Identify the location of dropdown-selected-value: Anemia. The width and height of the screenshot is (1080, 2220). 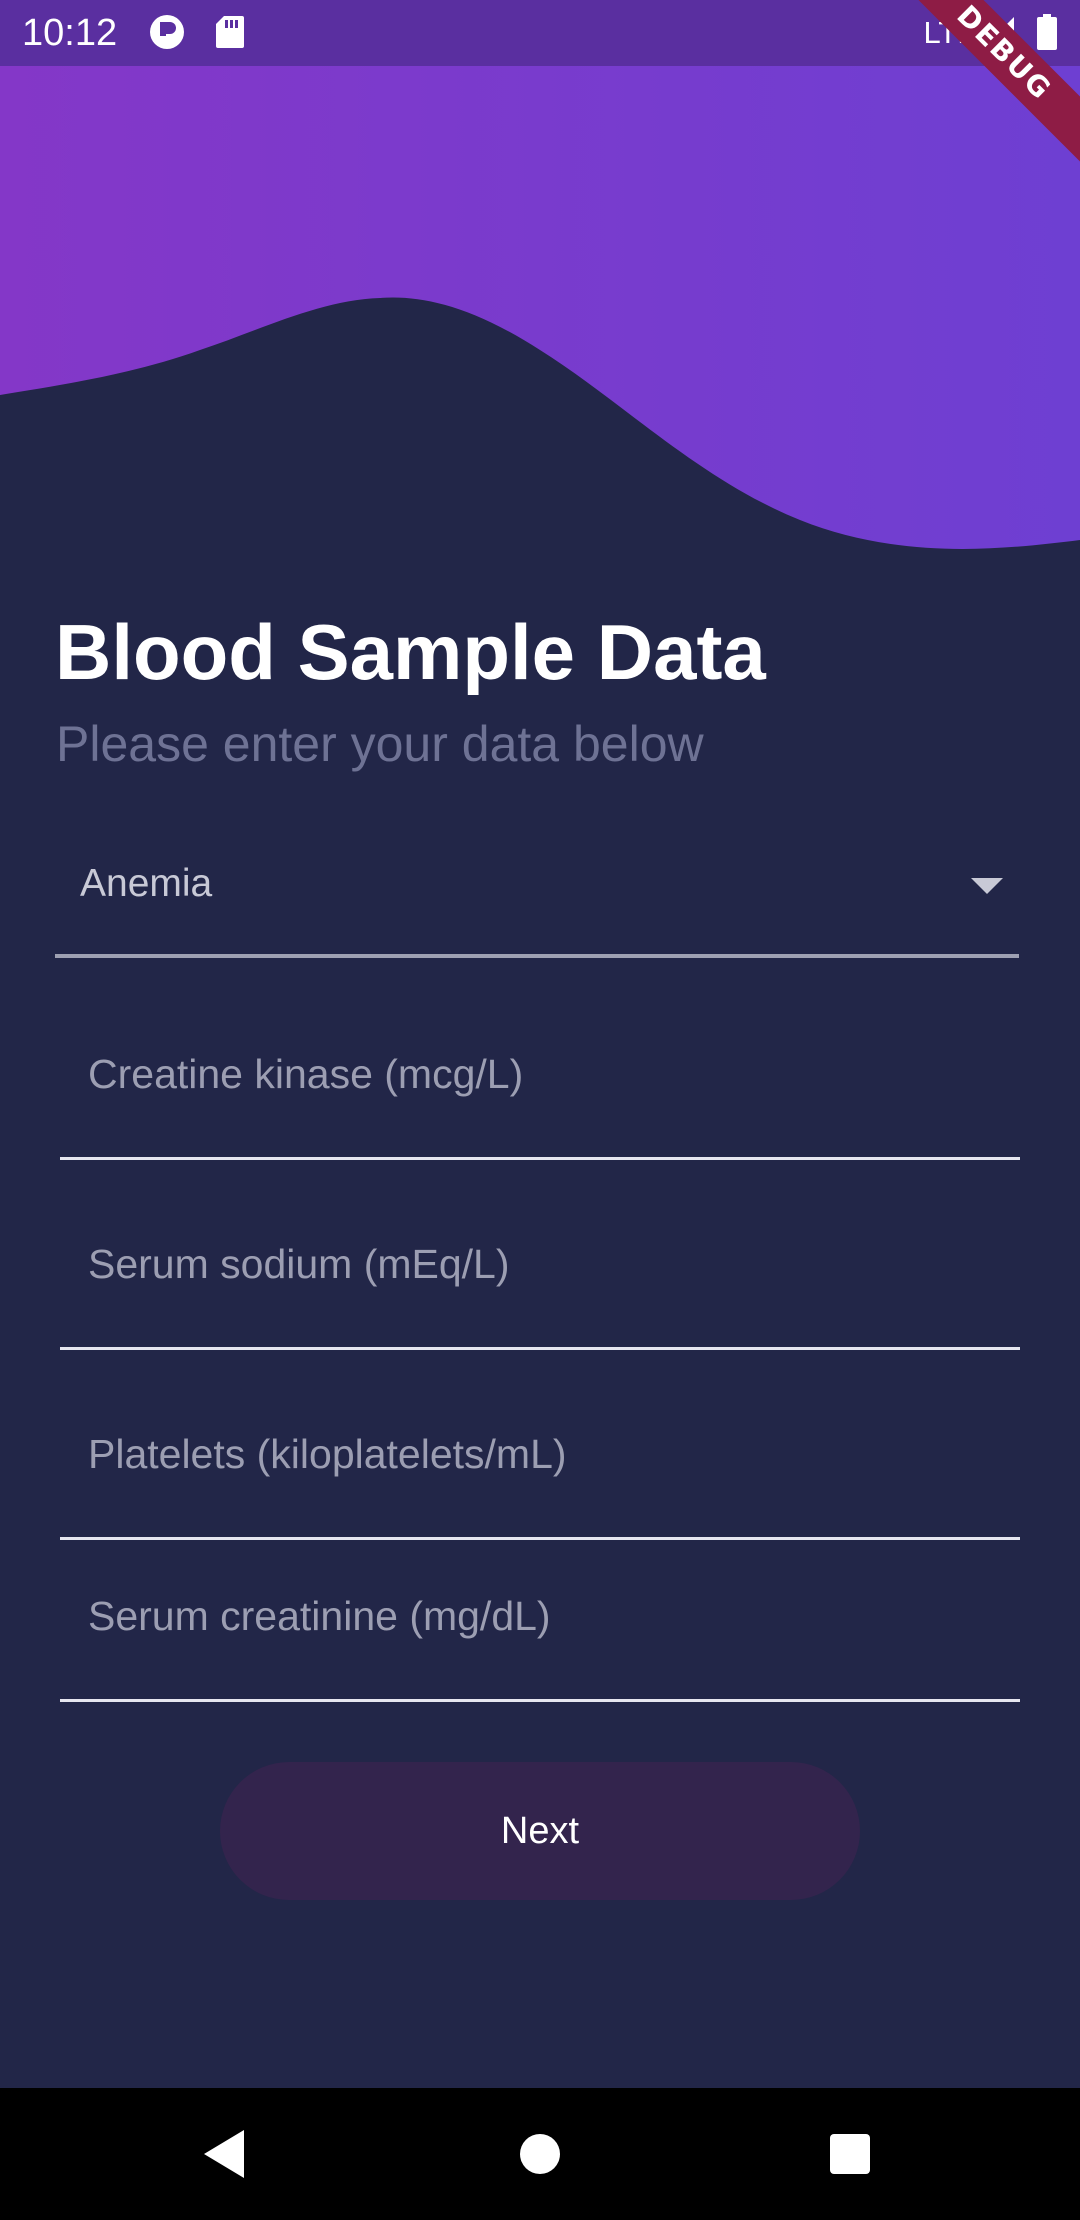
(146, 883).